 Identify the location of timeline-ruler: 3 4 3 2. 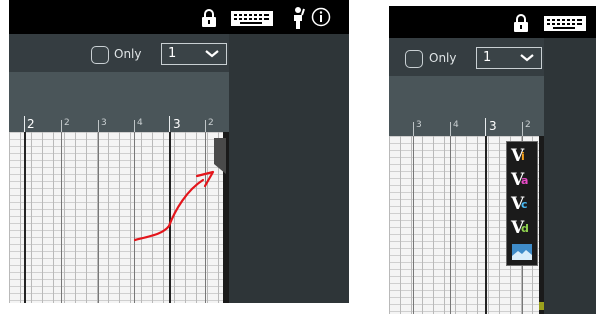
(466, 106).